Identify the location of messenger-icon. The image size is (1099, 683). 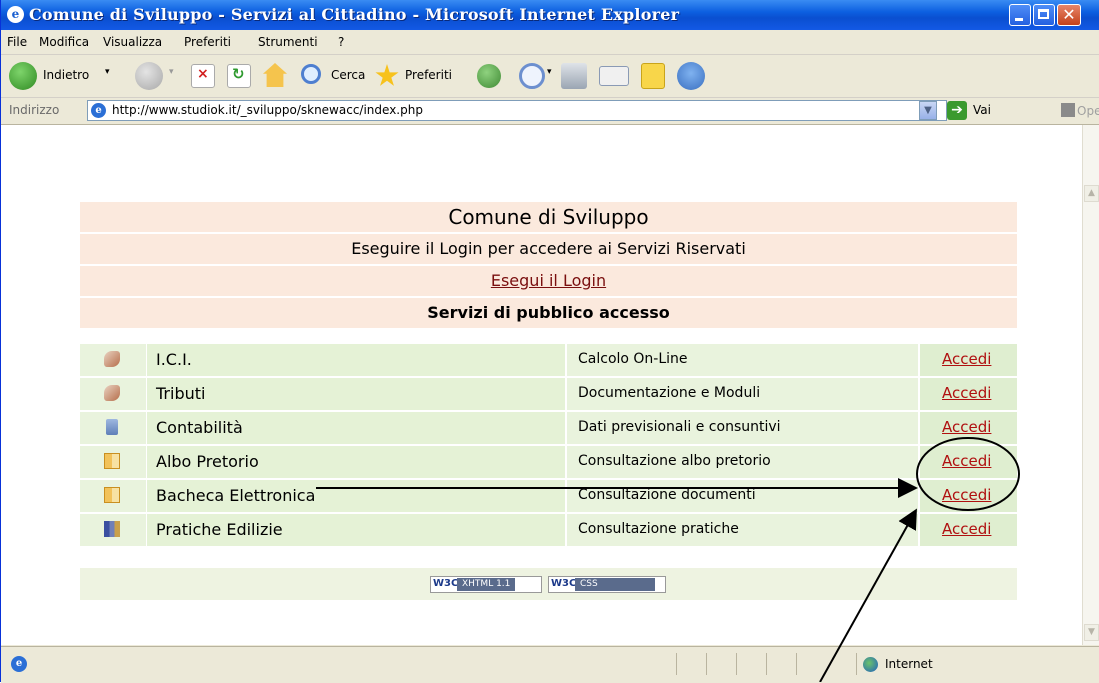
(691, 76).